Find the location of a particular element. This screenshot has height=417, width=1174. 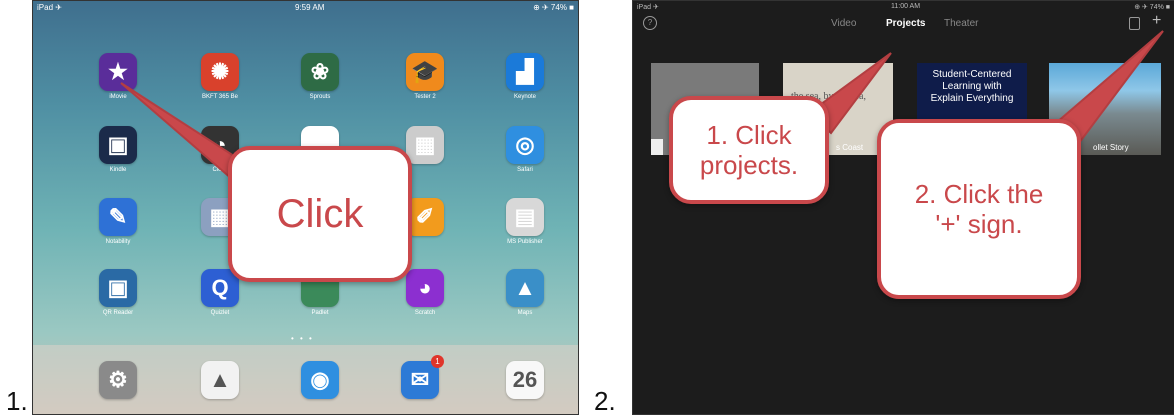

thumbnail-2-caption: s Coast is located at coordinates (850, 147).